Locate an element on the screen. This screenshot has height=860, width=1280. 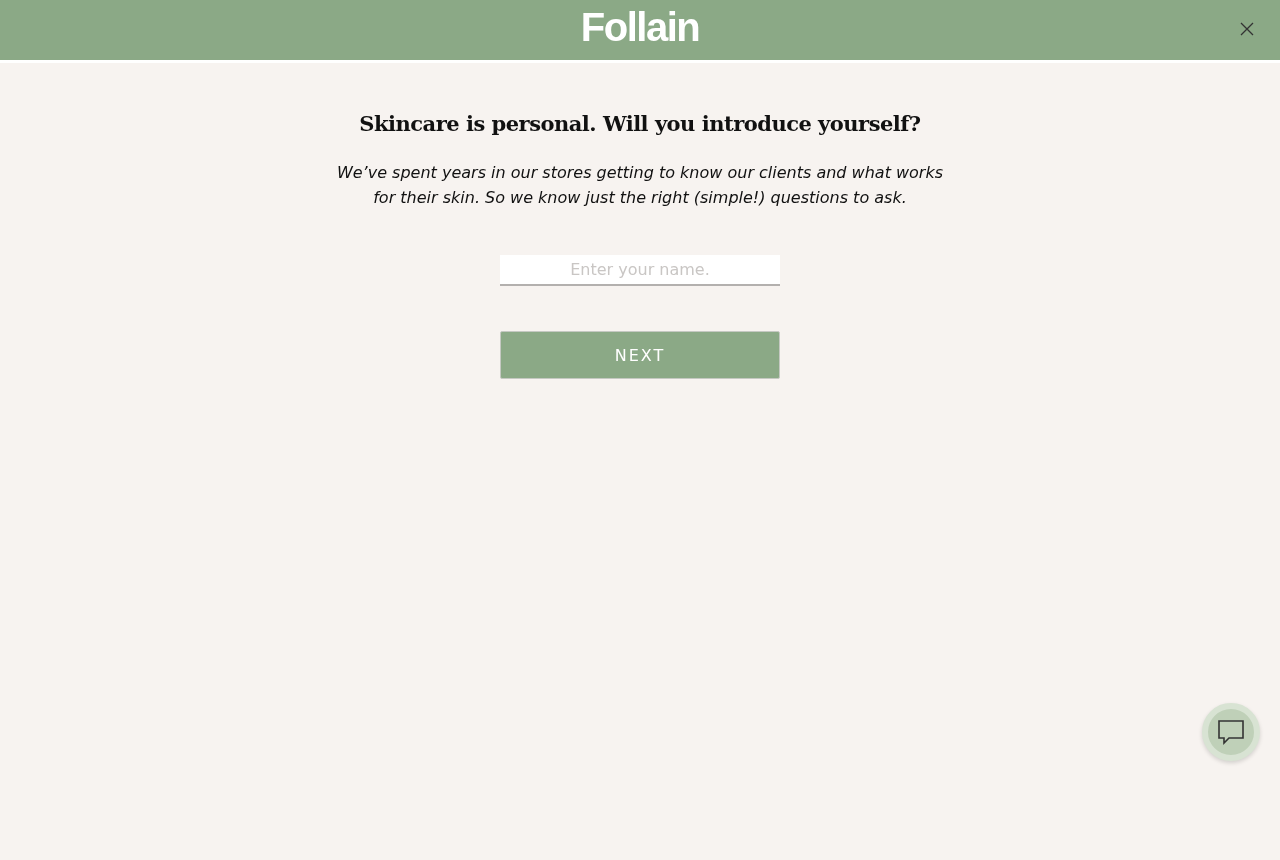
chat-button is located at coordinates (1231, 732).